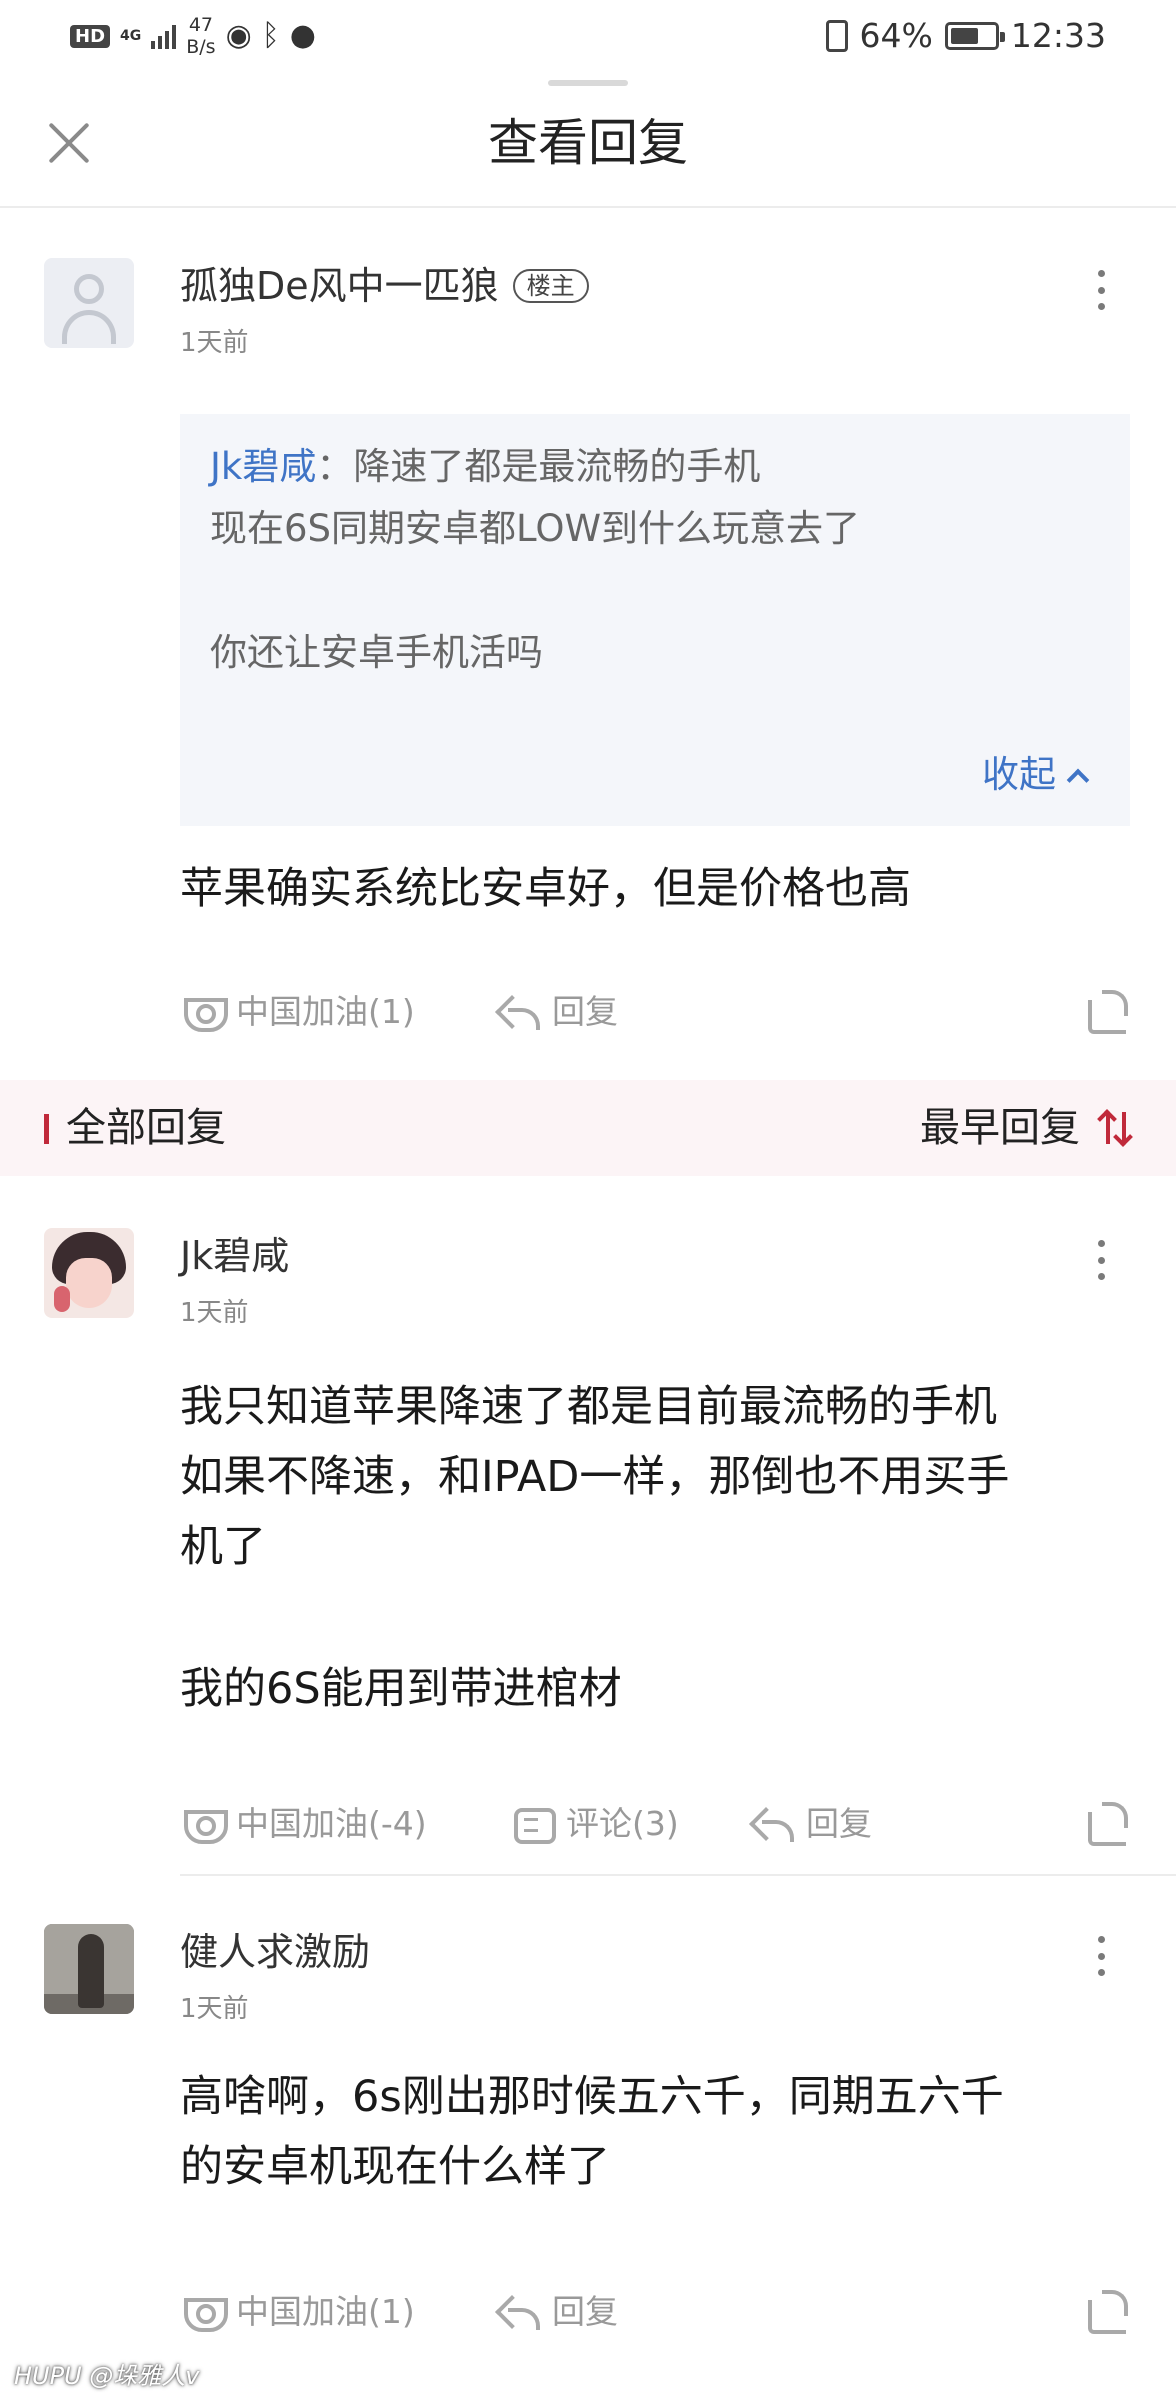 The image size is (1176, 2400). I want to click on username-text: Jk碧咸, so click(234, 1256).